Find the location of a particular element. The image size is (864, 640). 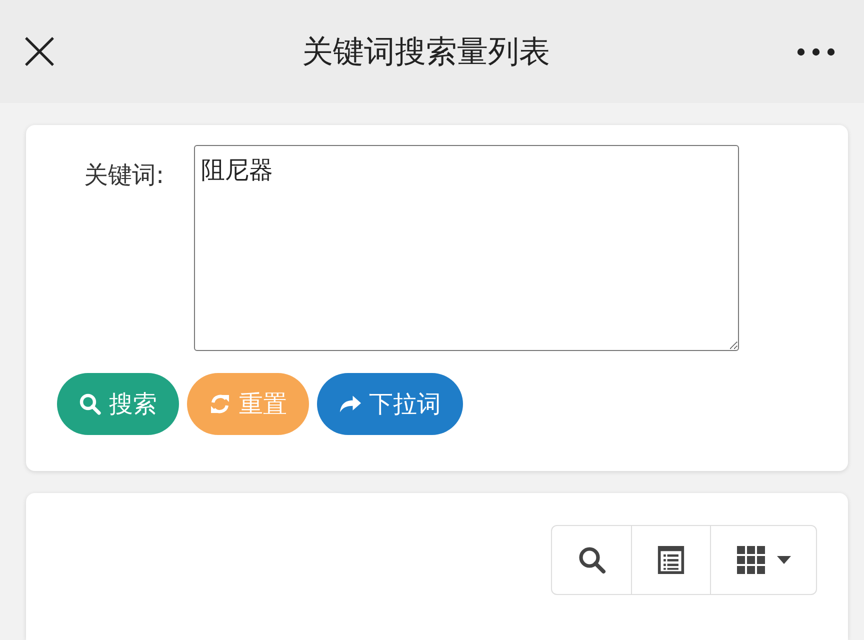

columns-button is located at coordinates (763, 560).